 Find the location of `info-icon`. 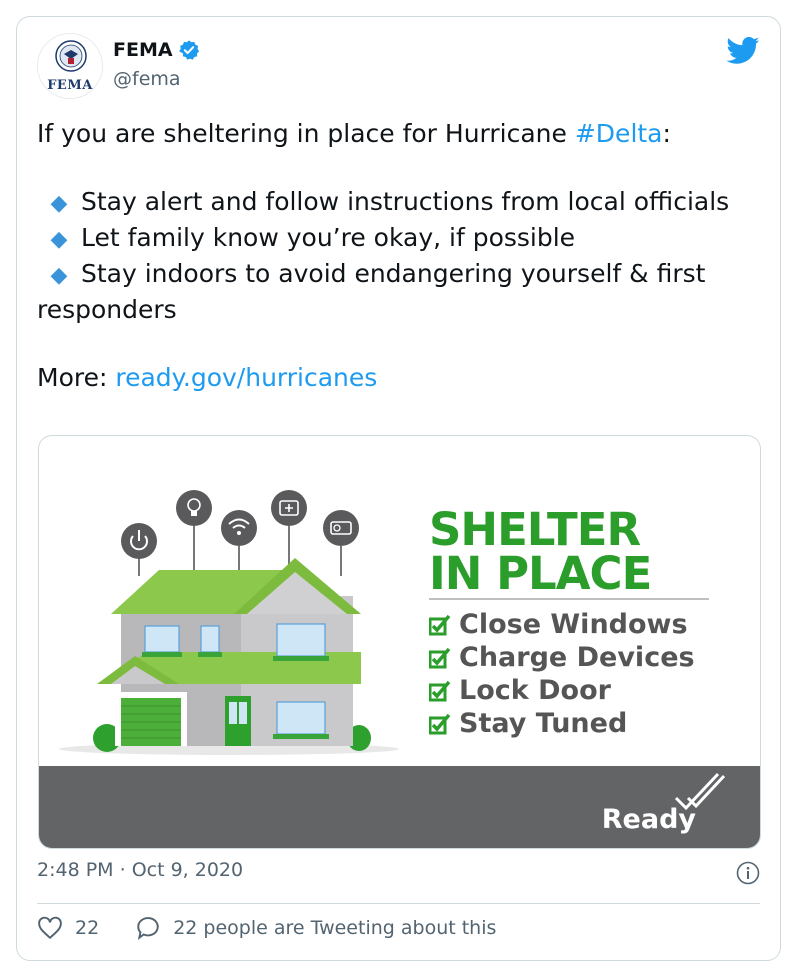

info-icon is located at coordinates (748, 873).